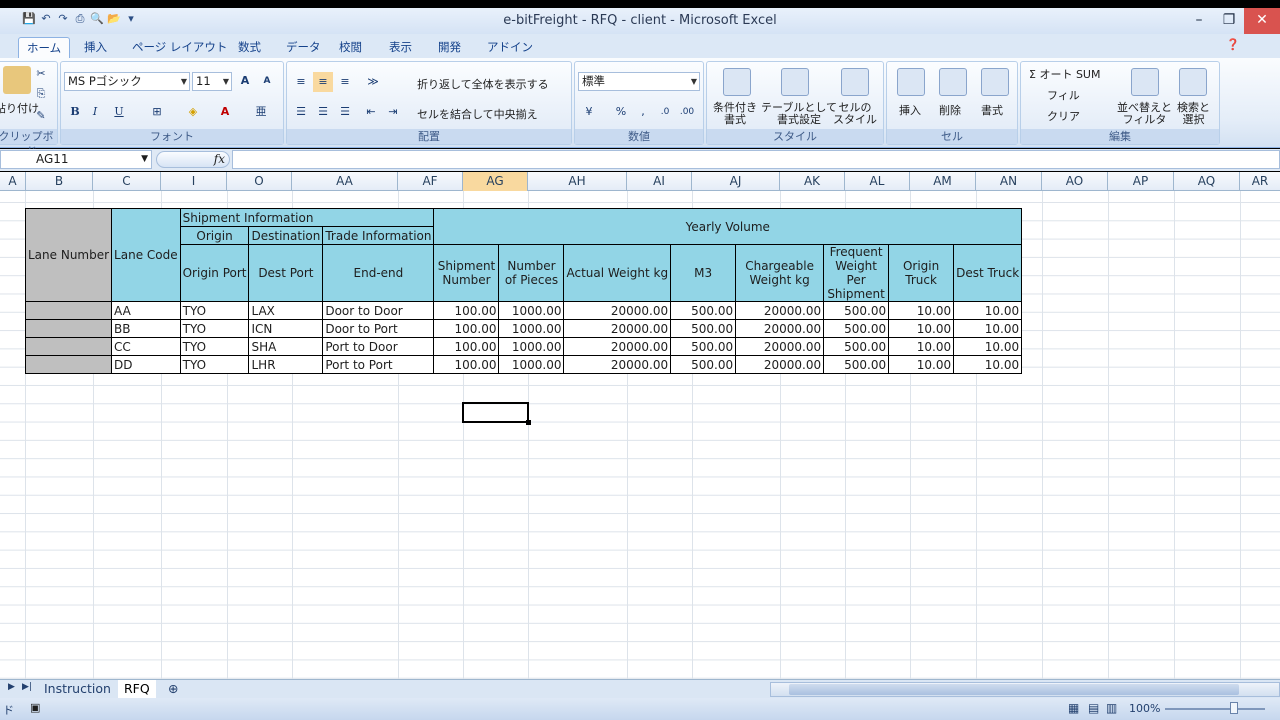  Describe the element at coordinates (430, 181) in the screenshot. I see `column-header-af: AF` at that location.